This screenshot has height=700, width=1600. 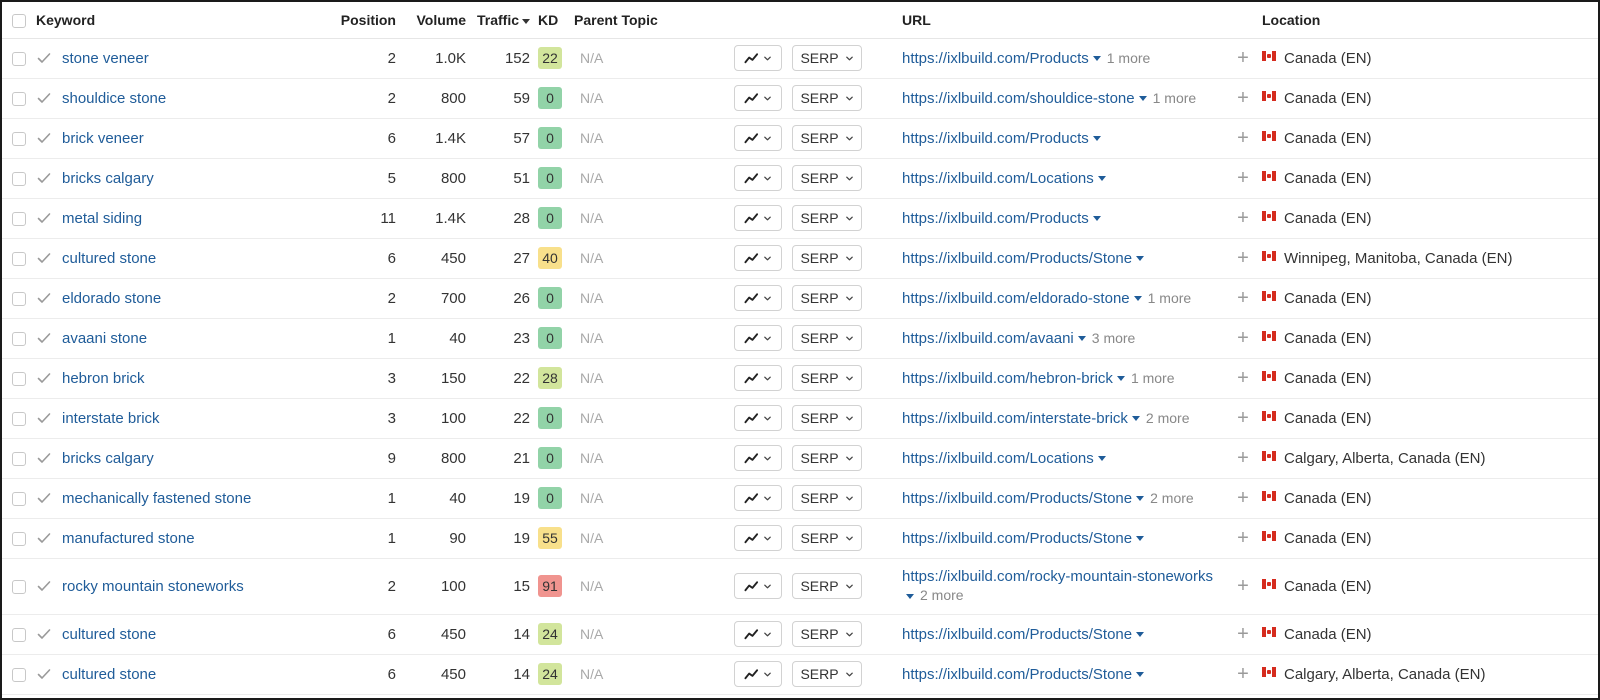 What do you see at coordinates (1063, 20) in the screenshot?
I see `header-url: URL` at bounding box center [1063, 20].